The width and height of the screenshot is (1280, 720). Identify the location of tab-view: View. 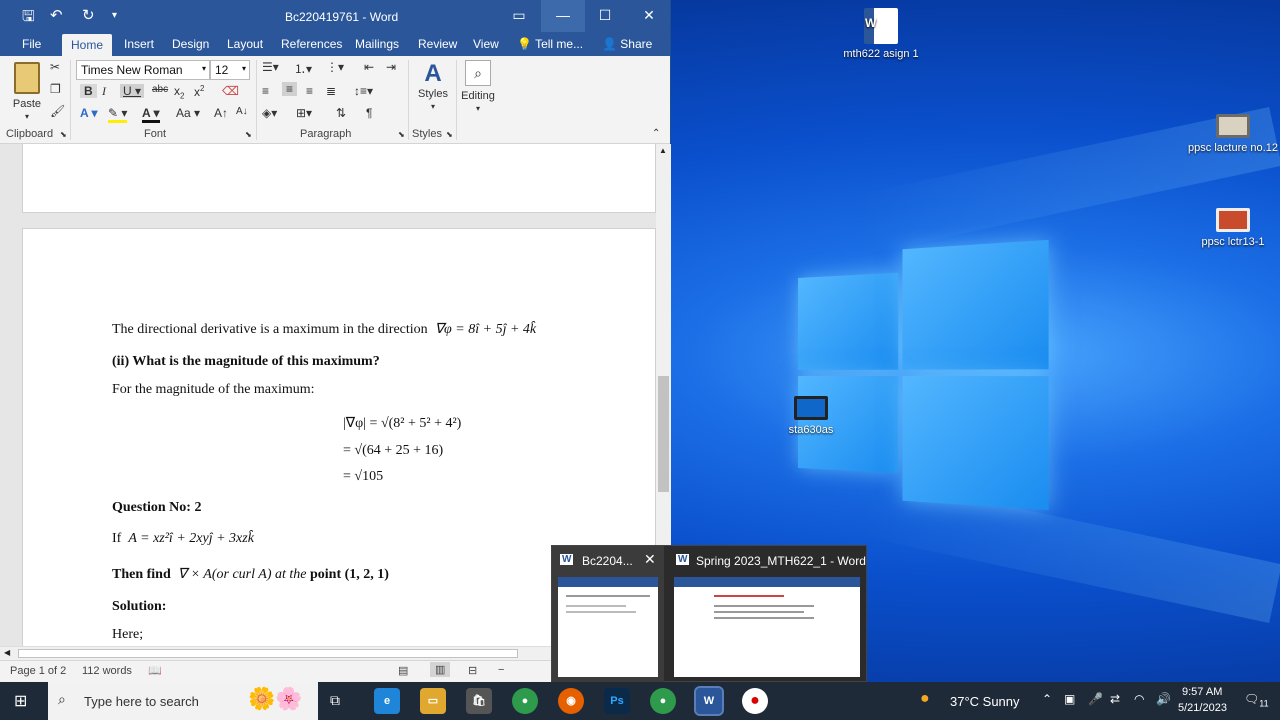
(486, 44).